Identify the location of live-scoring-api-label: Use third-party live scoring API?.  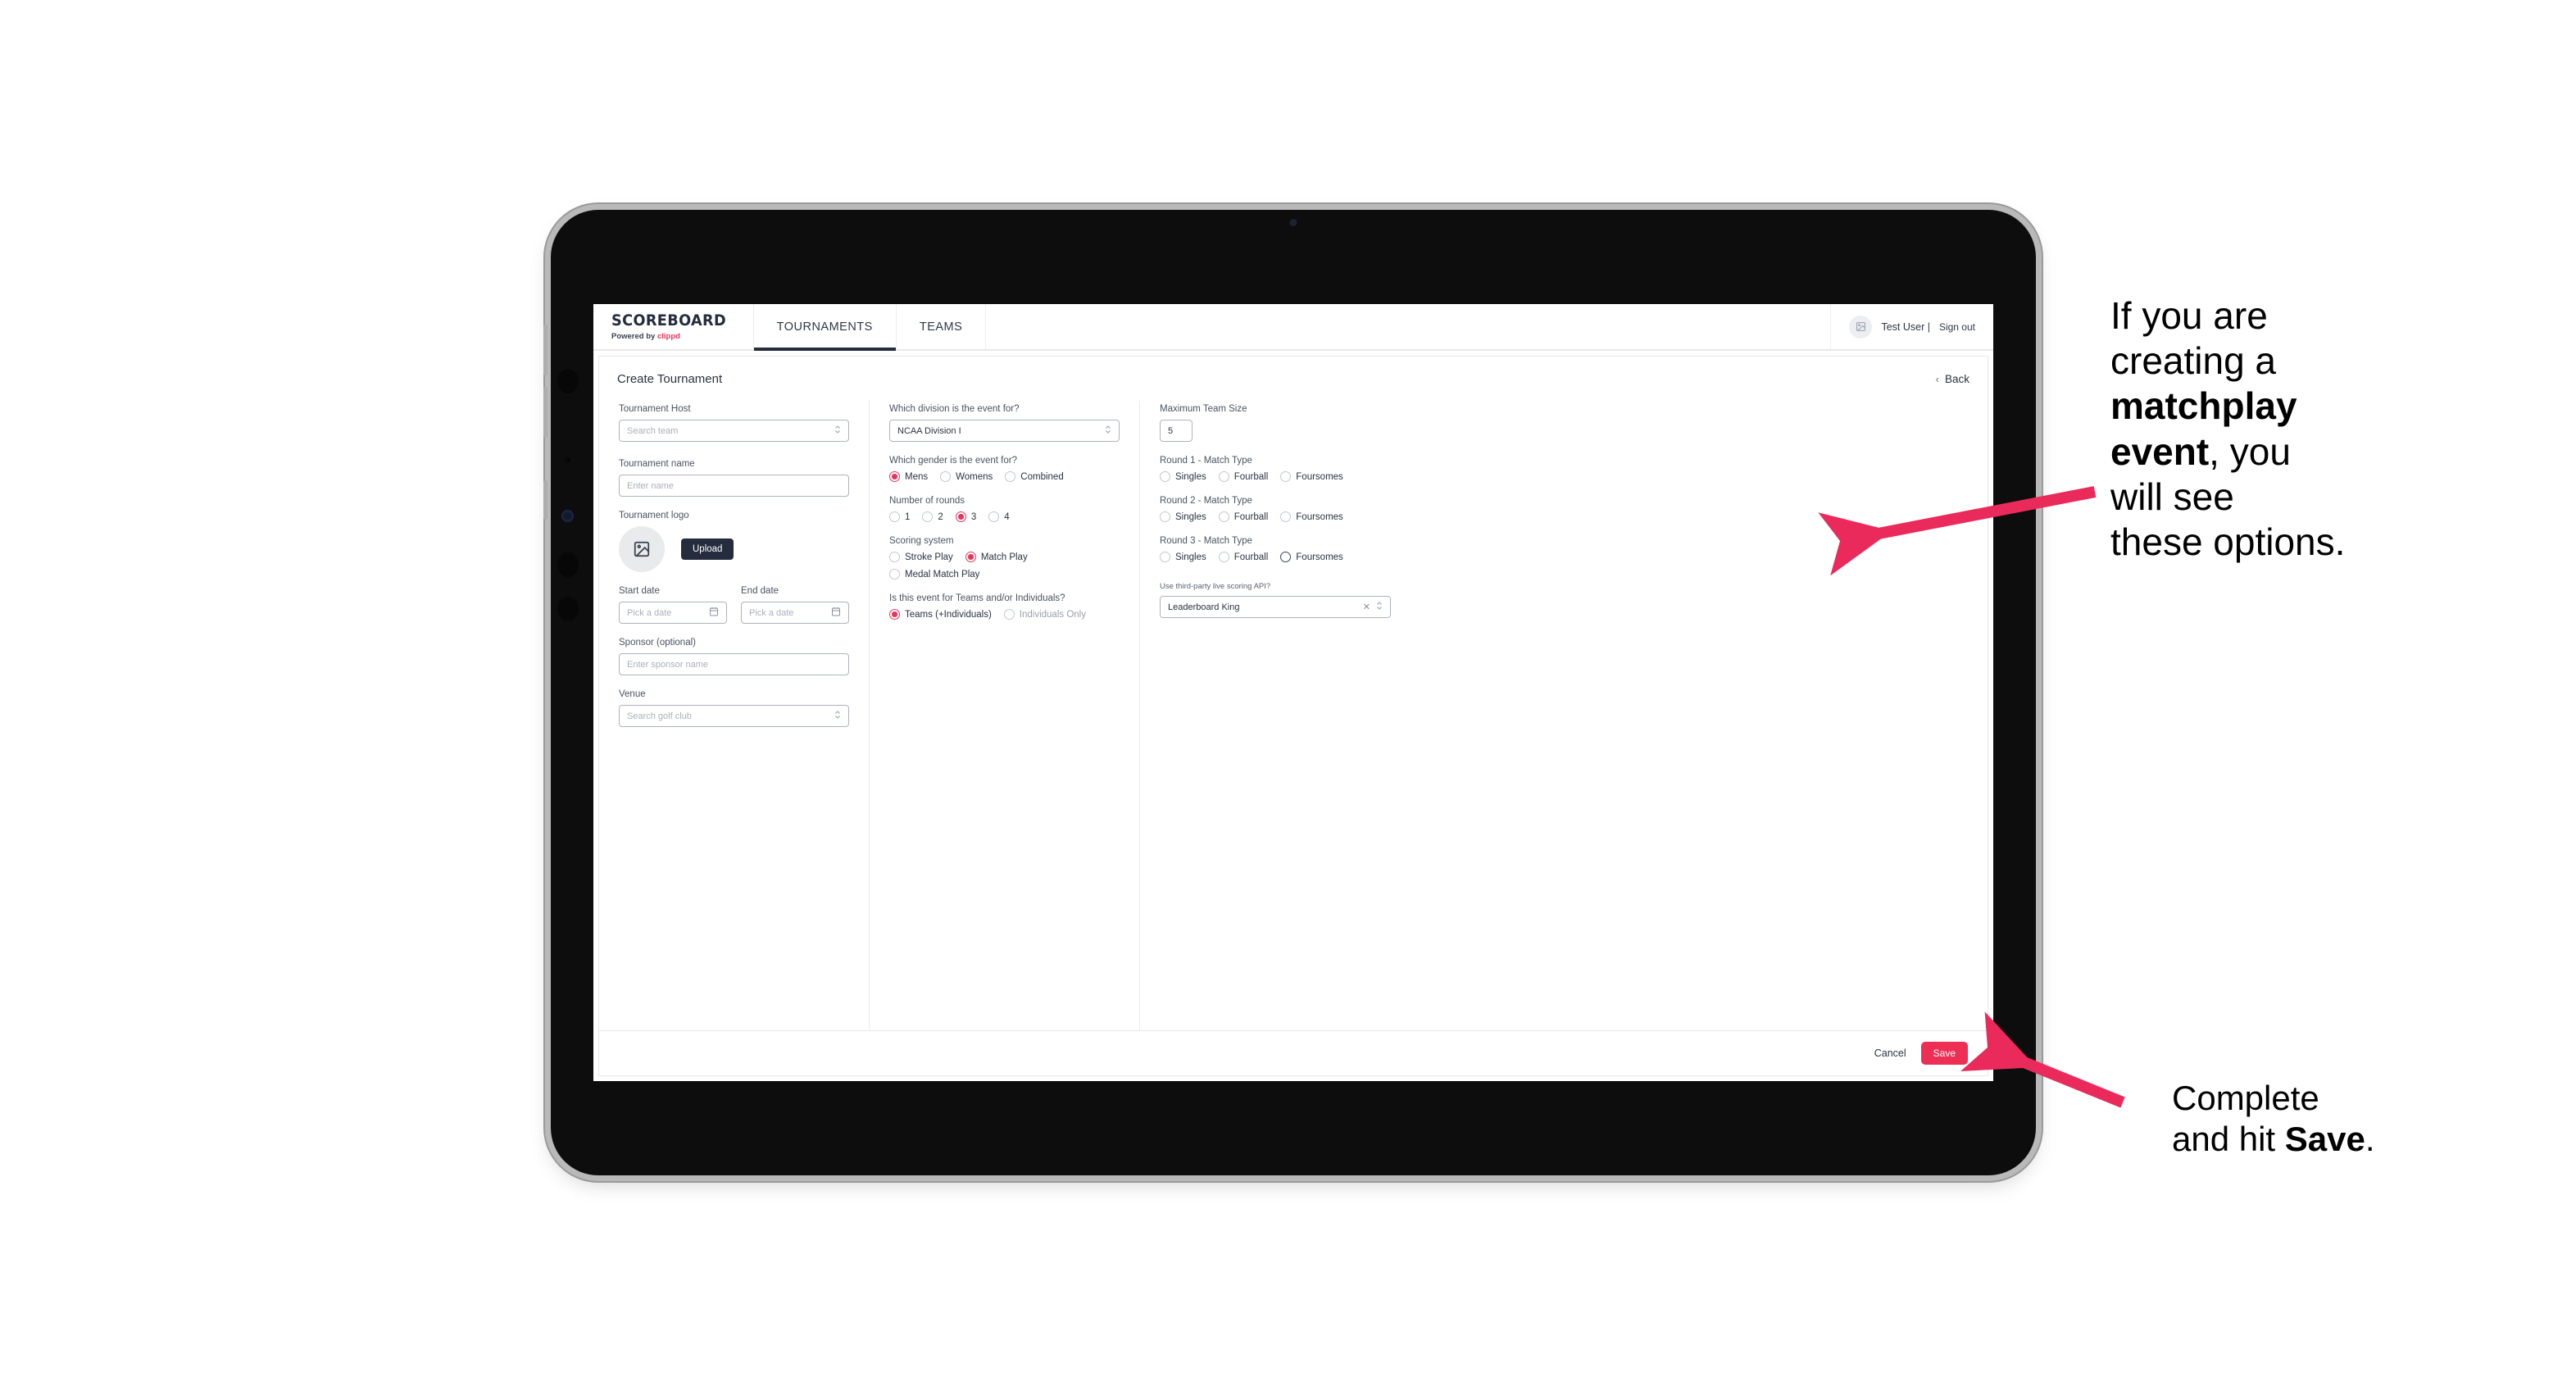
(1215, 586).